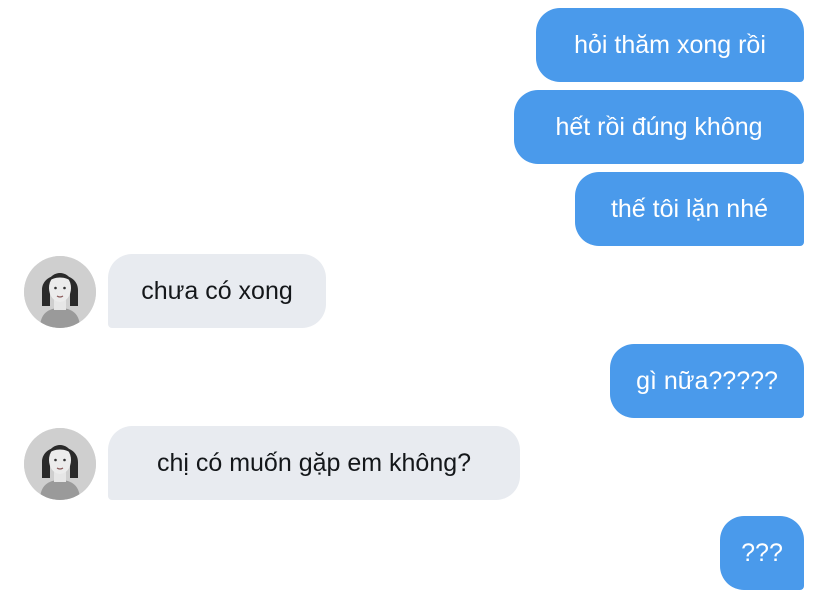 The image size is (828, 592). I want to click on message-bubble-incoming: chưa có xong, so click(217, 291).